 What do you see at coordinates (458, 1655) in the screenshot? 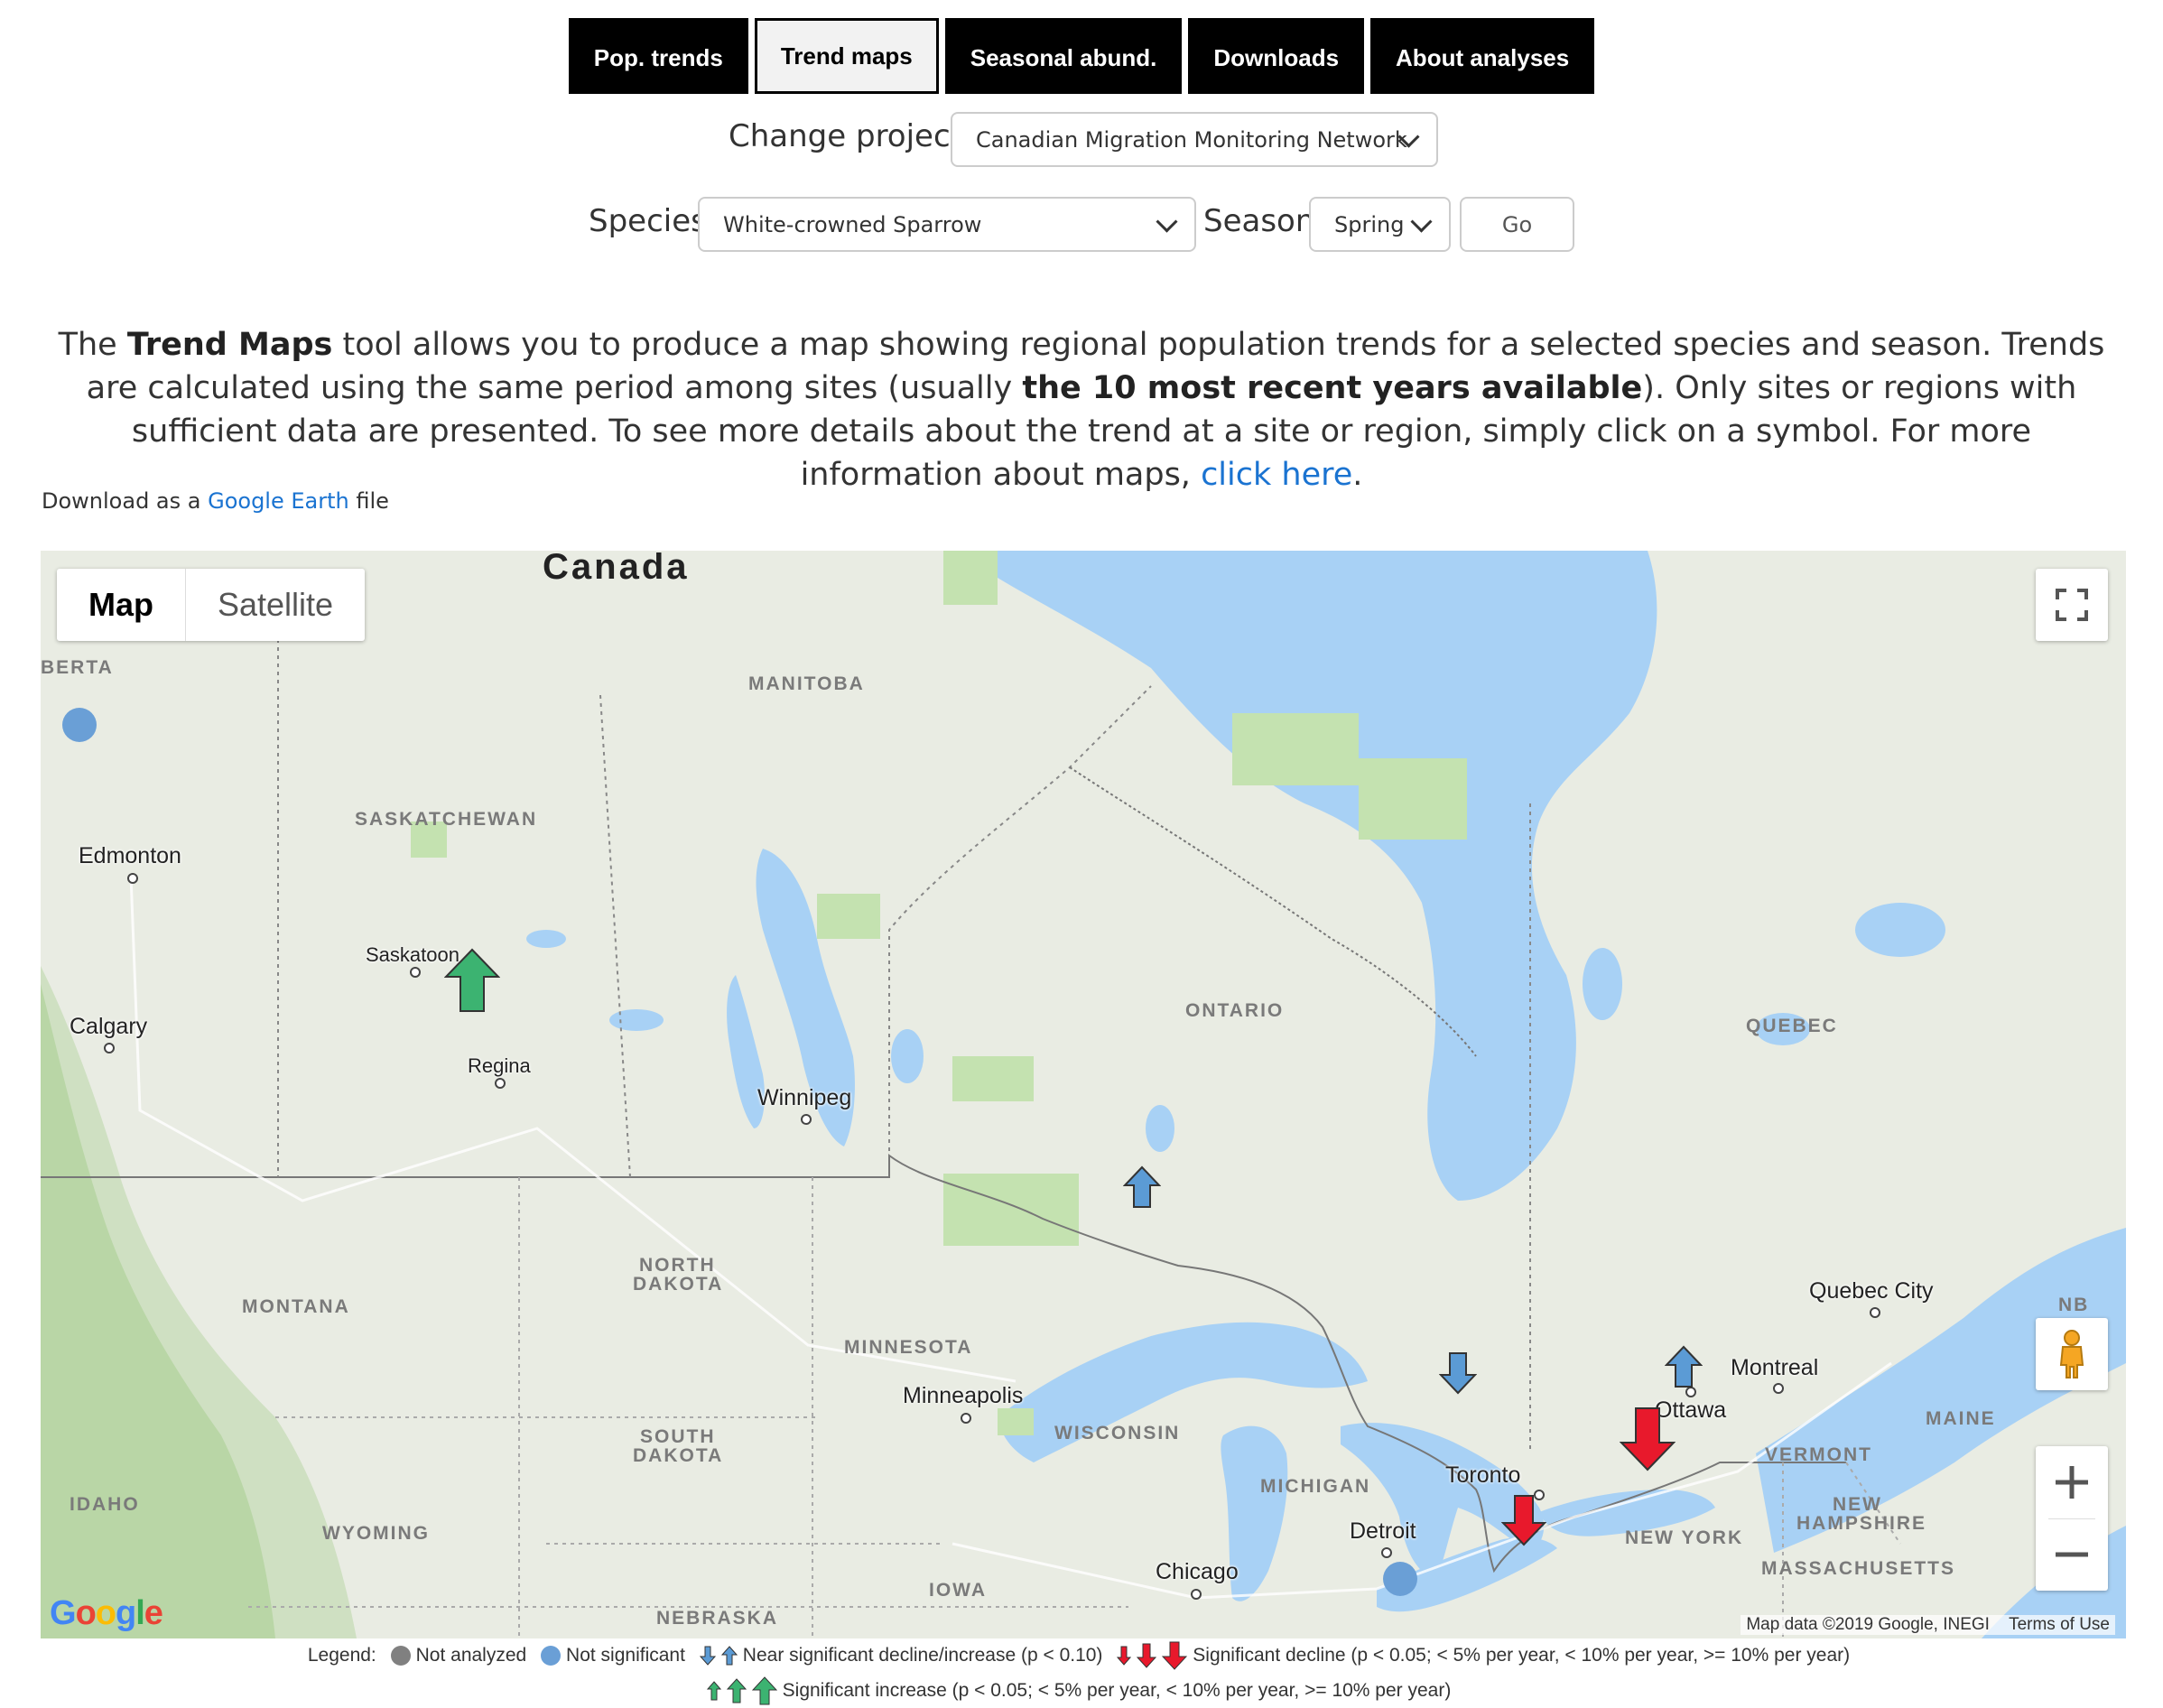
I see `legend-item-not-analyzed: Not analyzed` at bounding box center [458, 1655].